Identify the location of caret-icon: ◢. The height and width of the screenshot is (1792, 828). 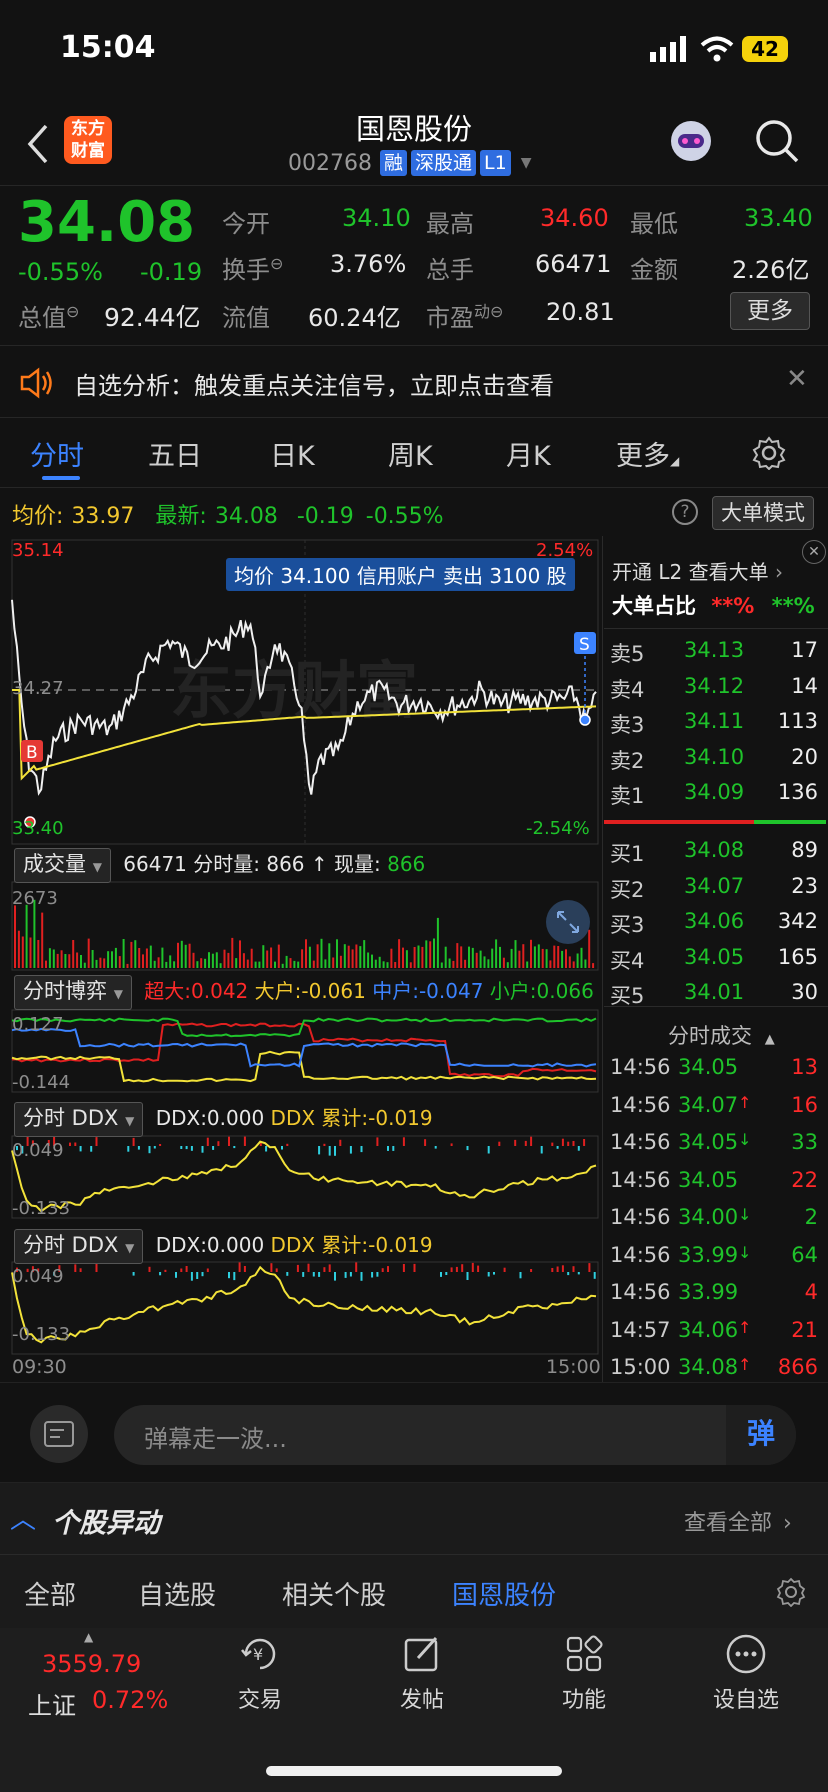
(675, 461).